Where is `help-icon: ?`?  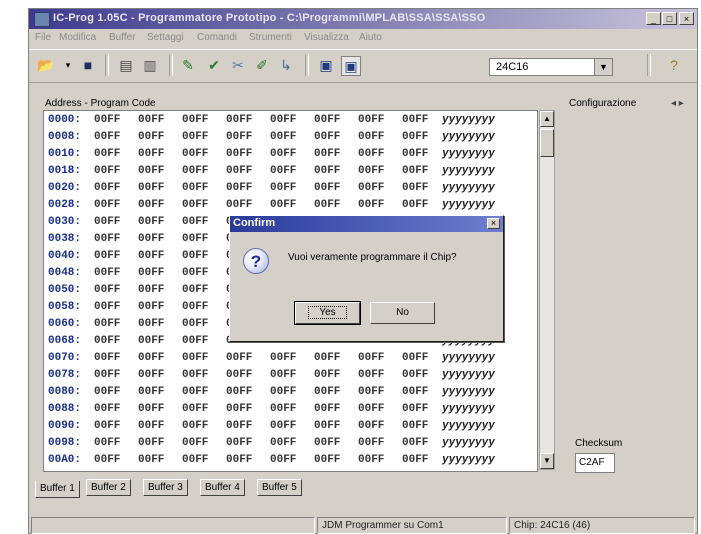 help-icon: ? is located at coordinates (674, 65).